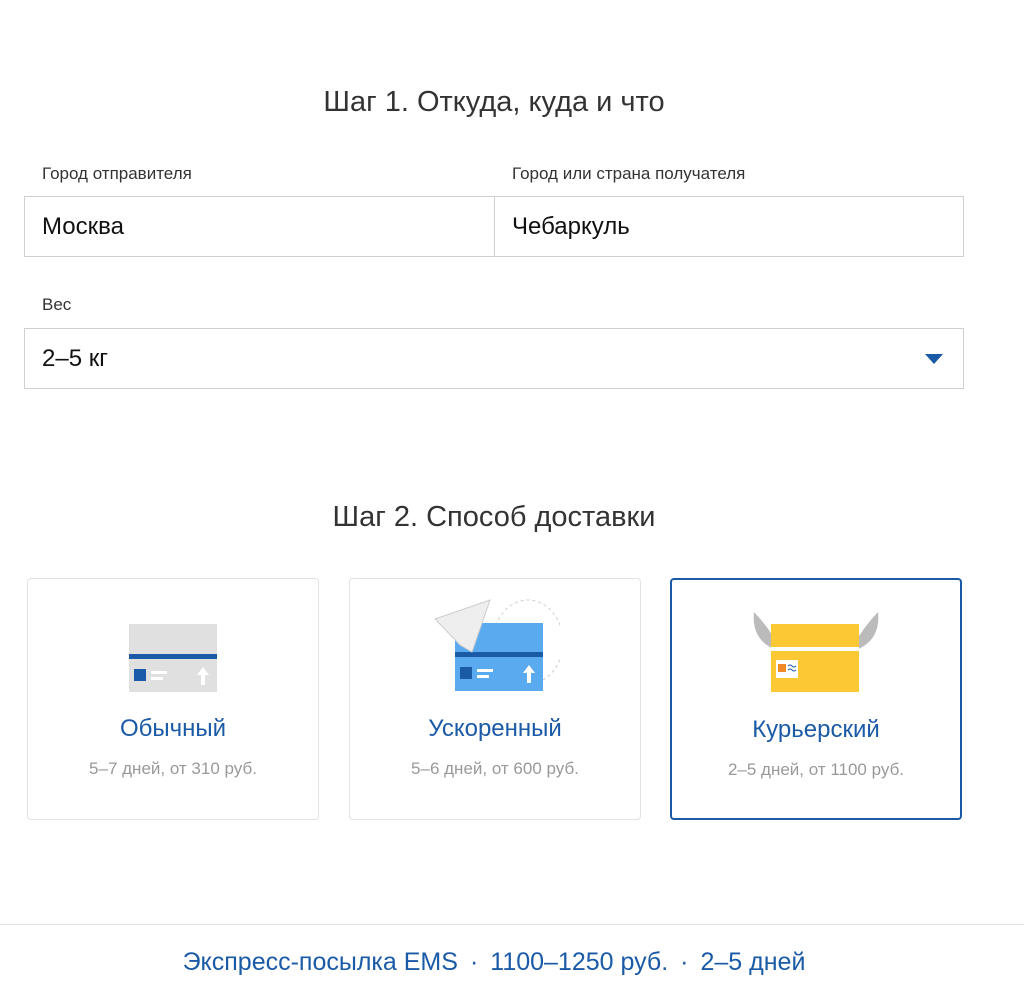 Image resolution: width=1024 pixels, height=993 pixels. What do you see at coordinates (495, 768) in the screenshot?
I see `option-subtitle: 5–6 дней, от 600 руб.` at bounding box center [495, 768].